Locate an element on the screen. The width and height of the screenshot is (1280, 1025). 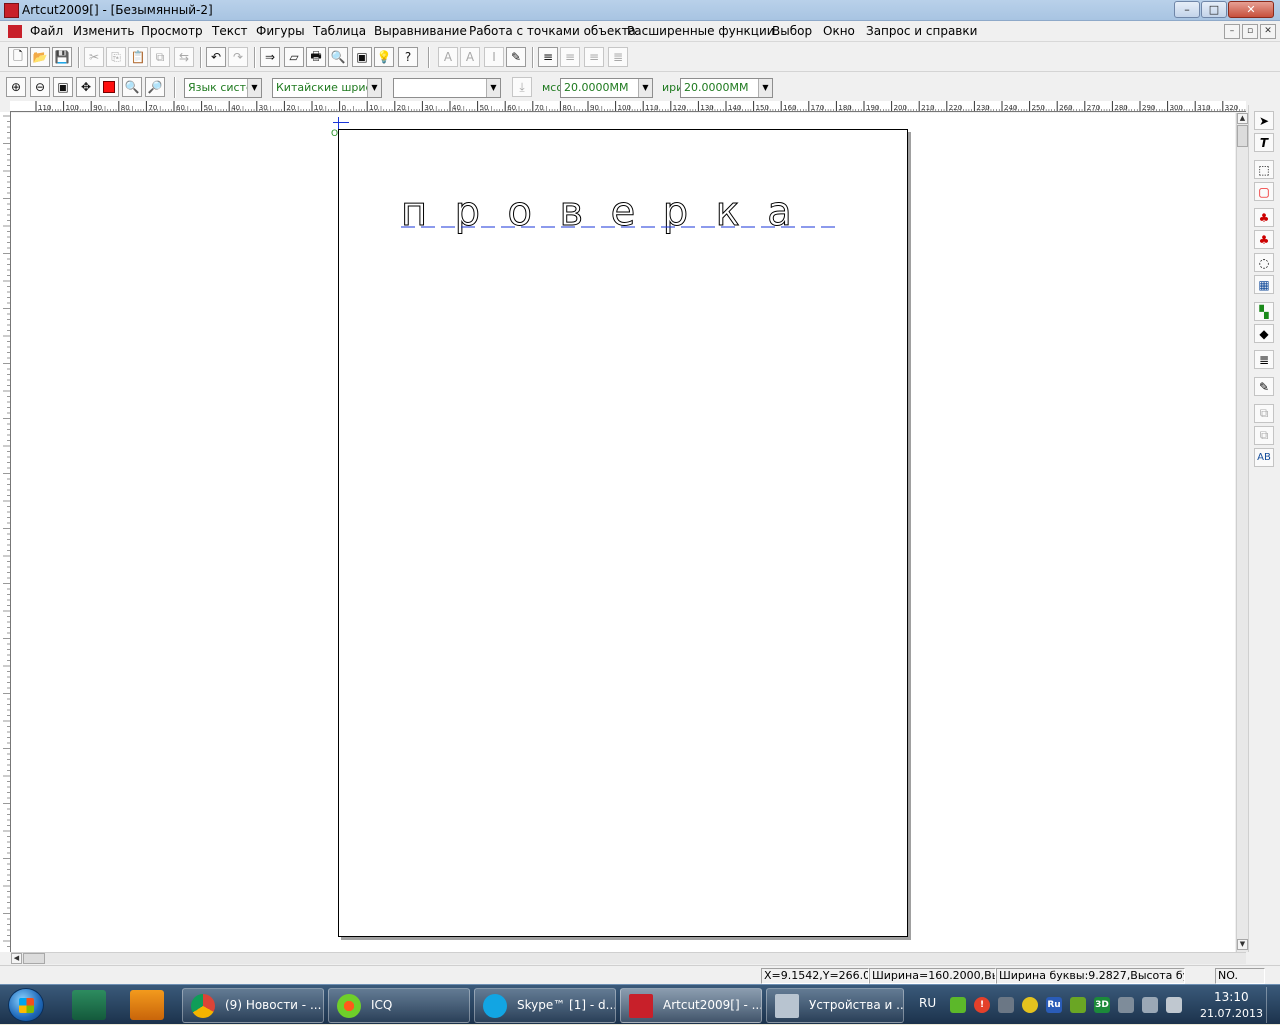
menu-node-editing: Работа с точками объекта is located at coordinates (552, 31).